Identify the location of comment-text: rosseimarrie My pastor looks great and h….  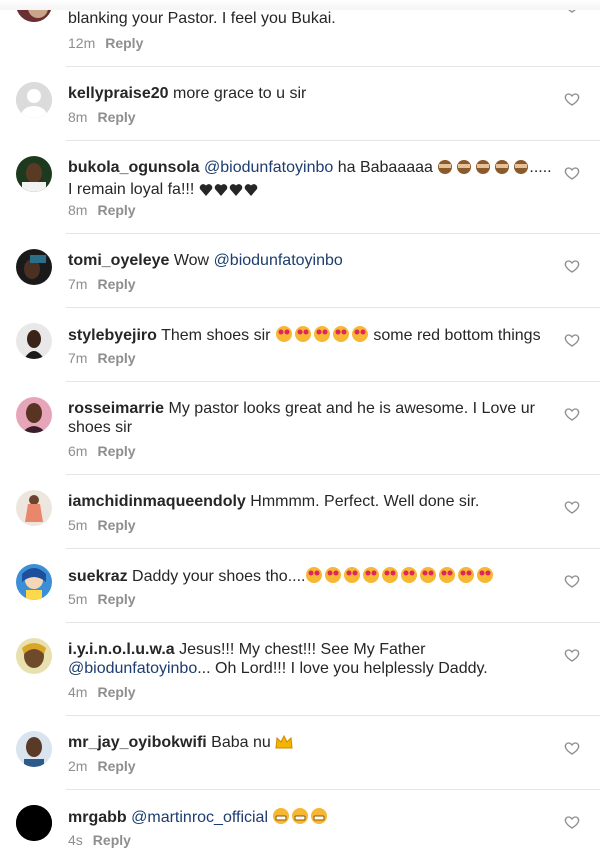
(312, 418).